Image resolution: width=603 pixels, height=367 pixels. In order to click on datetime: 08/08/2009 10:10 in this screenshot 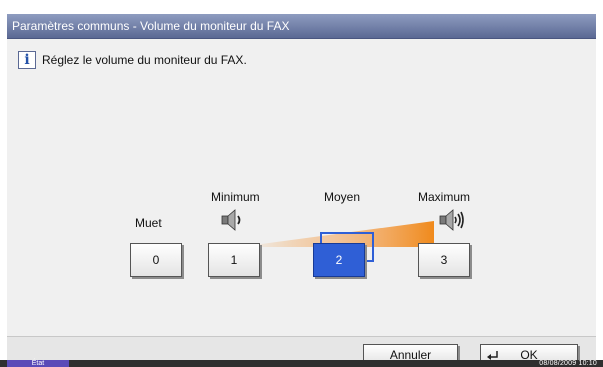, I will do `click(568, 363)`.